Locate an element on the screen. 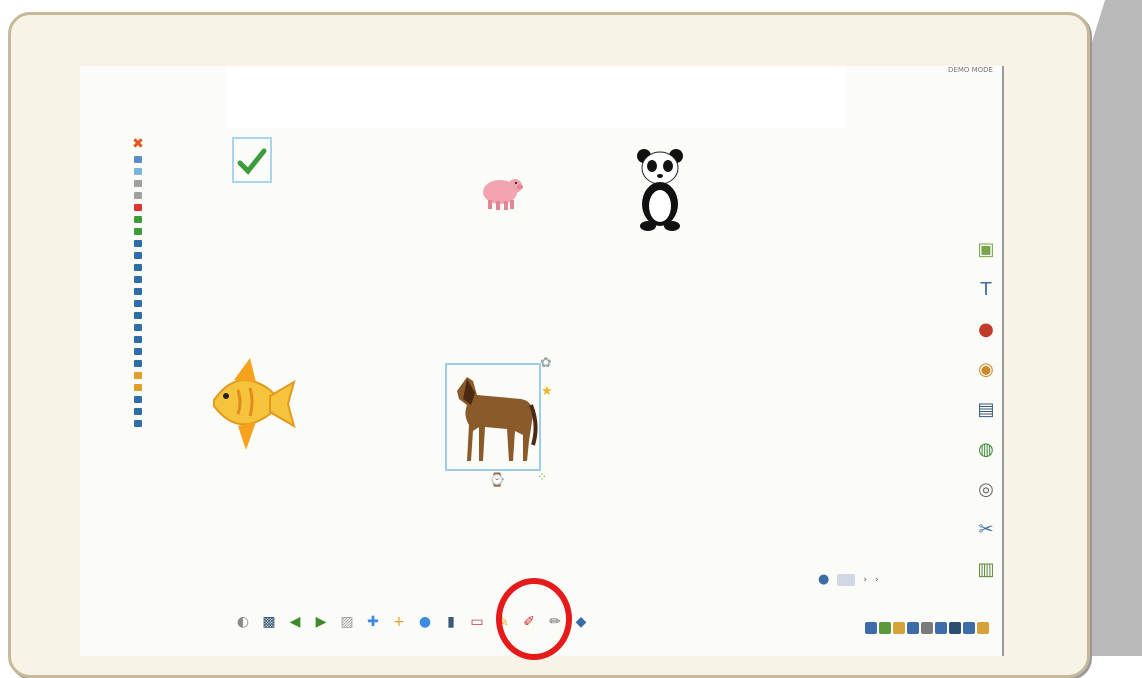 This screenshot has width=1142, height=678. fill-icon: ◆ is located at coordinates (581, 622).